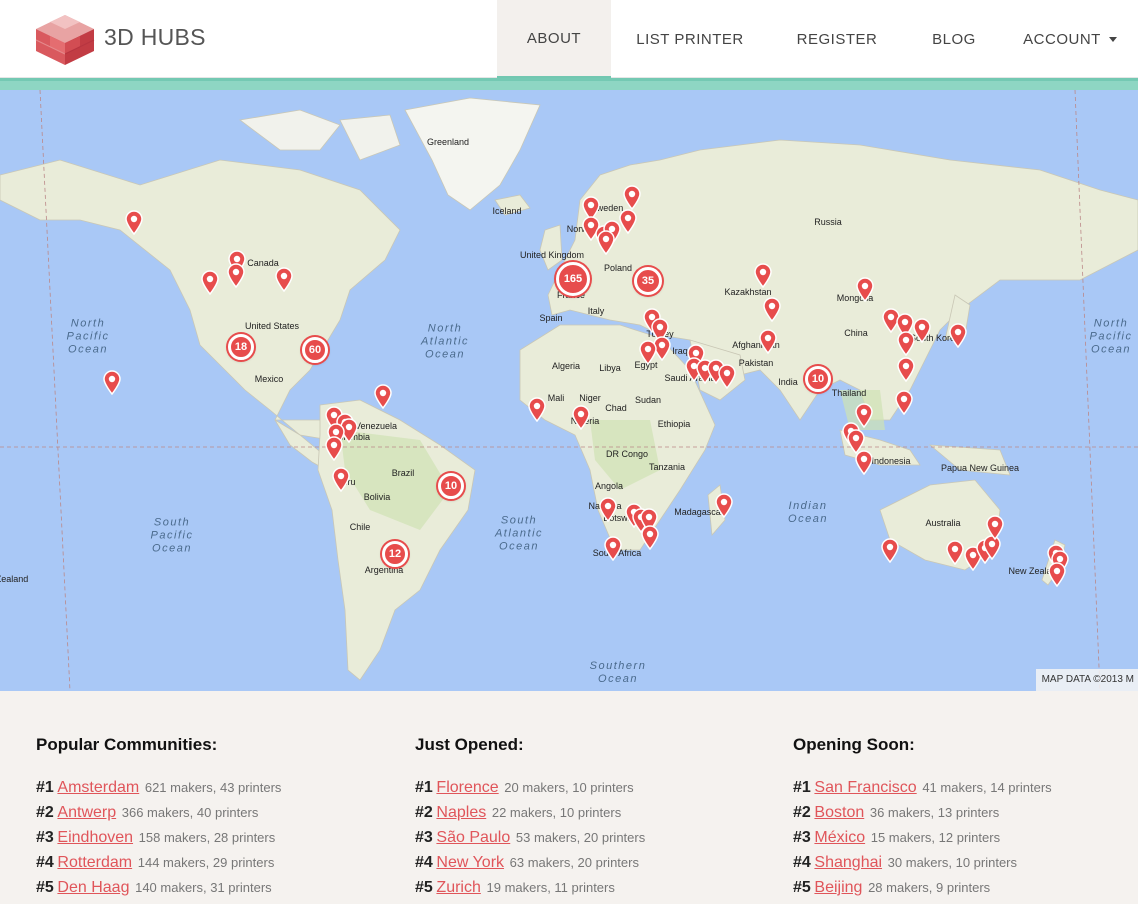  What do you see at coordinates (158, 791) in the screenshot?
I see `list-item: #1 Amsterdam 621 makers, 43 printers` at bounding box center [158, 791].